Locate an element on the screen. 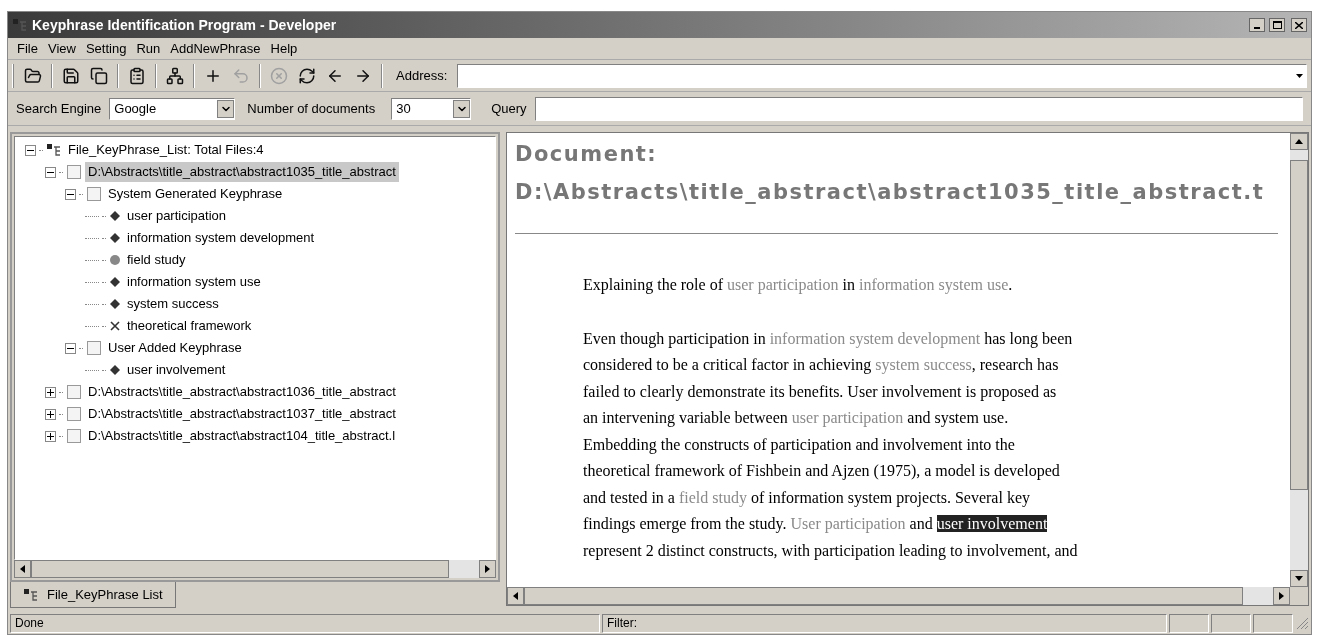 This screenshot has height=635, width=1317. menu-item: Help is located at coordinates (284, 48).